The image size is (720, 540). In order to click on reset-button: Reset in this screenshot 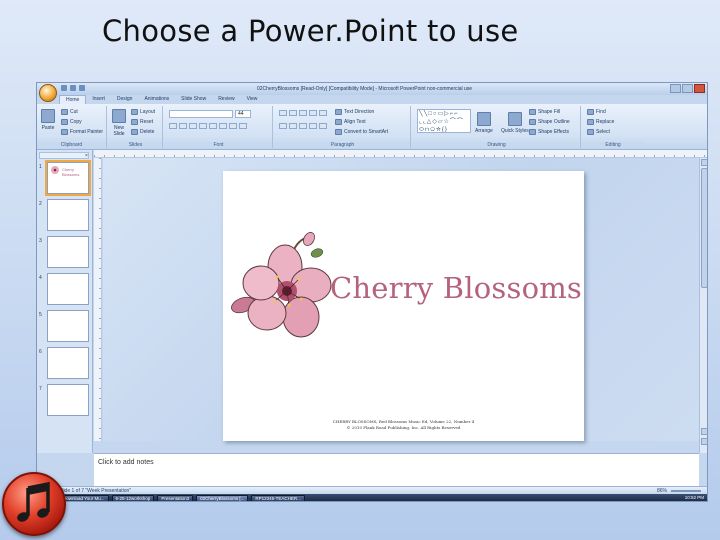, I will do `click(142, 122)`.